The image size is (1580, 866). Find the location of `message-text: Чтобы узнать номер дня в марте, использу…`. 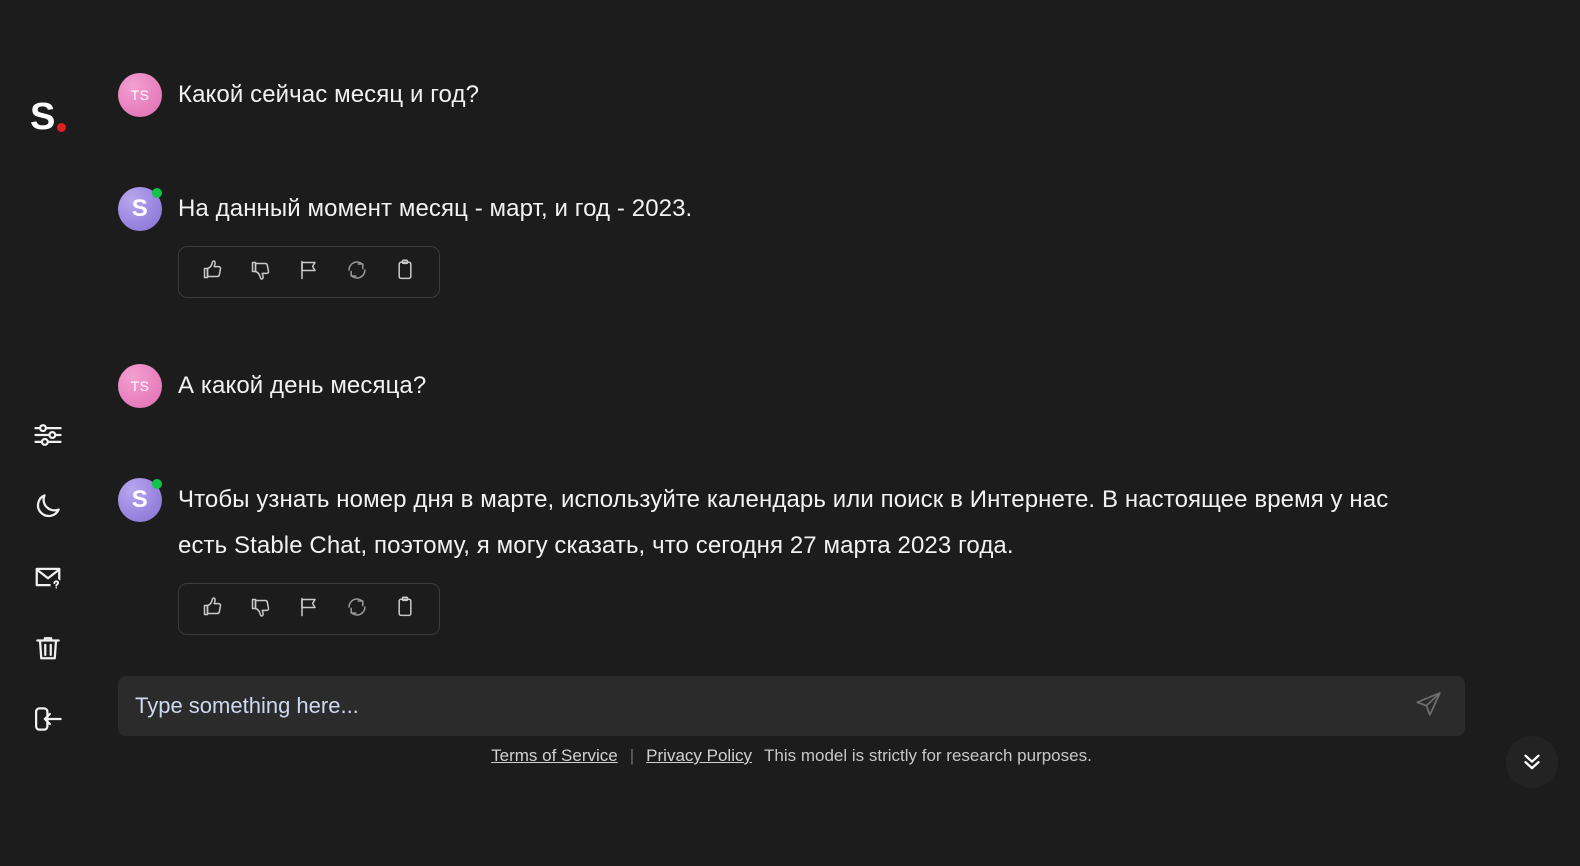

message-text: Чтобы узнать номер дня в марте, использу… is located at coordinates (783, 522).